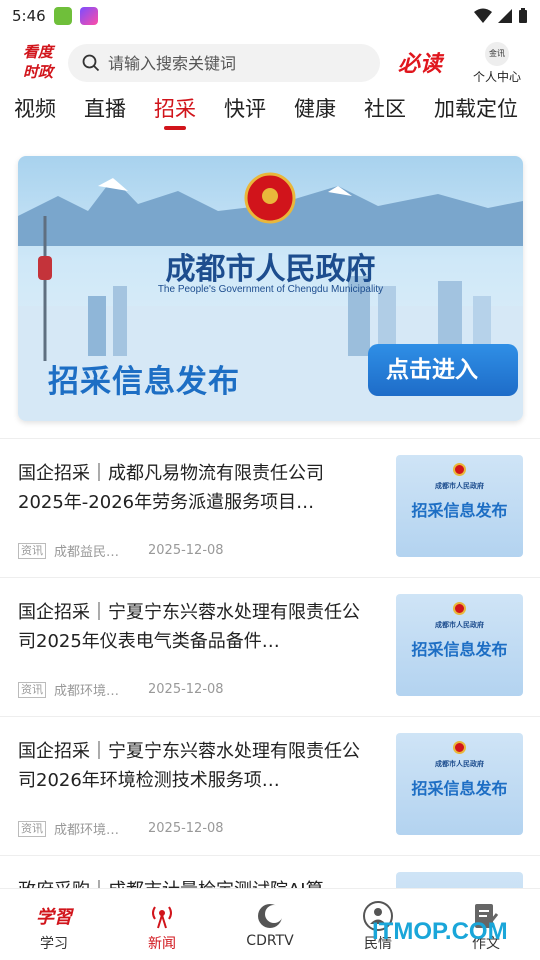 The width and height of the screenshot is (540, 960). What do you see at coordinates (270, 16) in the screenshot?
I see `status-bar: 5:46` at bounding box center [270, 16].